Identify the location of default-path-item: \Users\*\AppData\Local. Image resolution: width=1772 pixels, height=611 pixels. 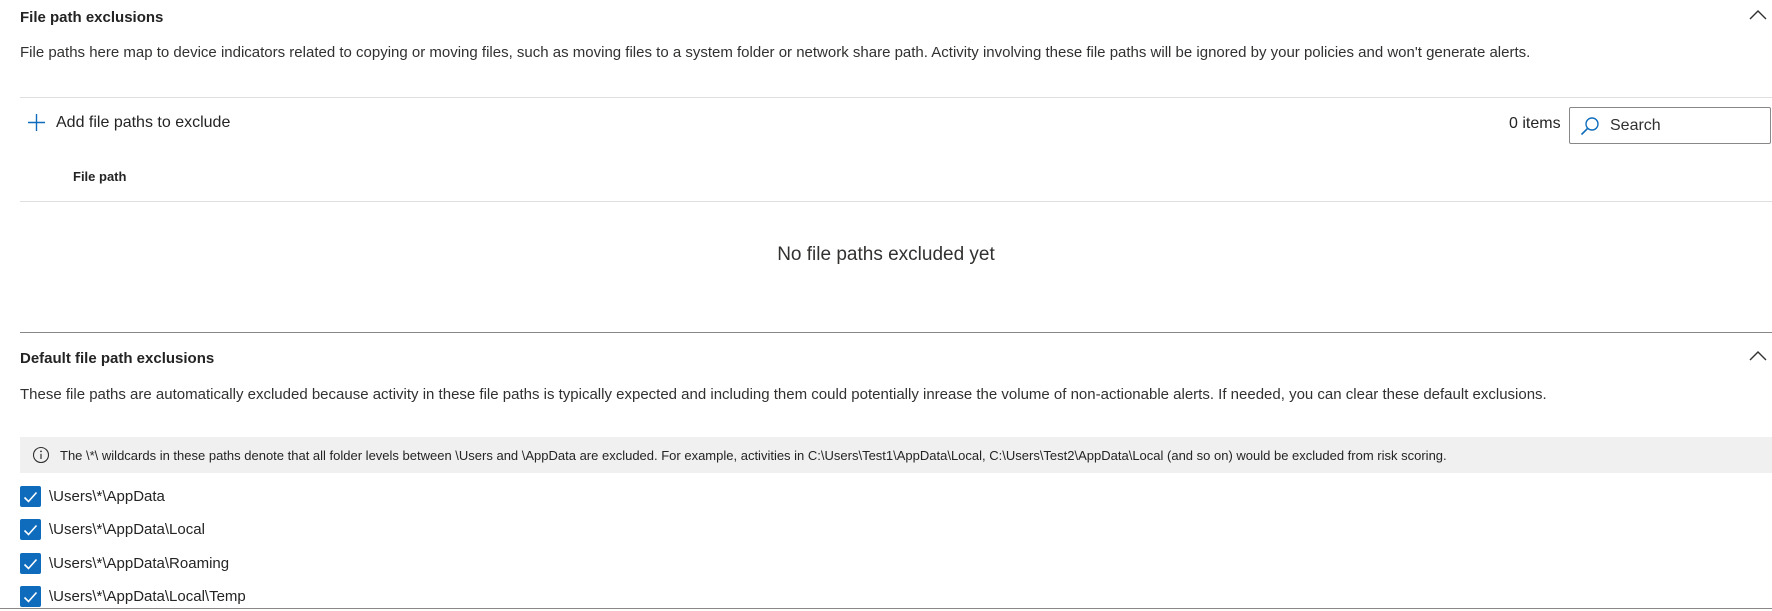
(112, 529).